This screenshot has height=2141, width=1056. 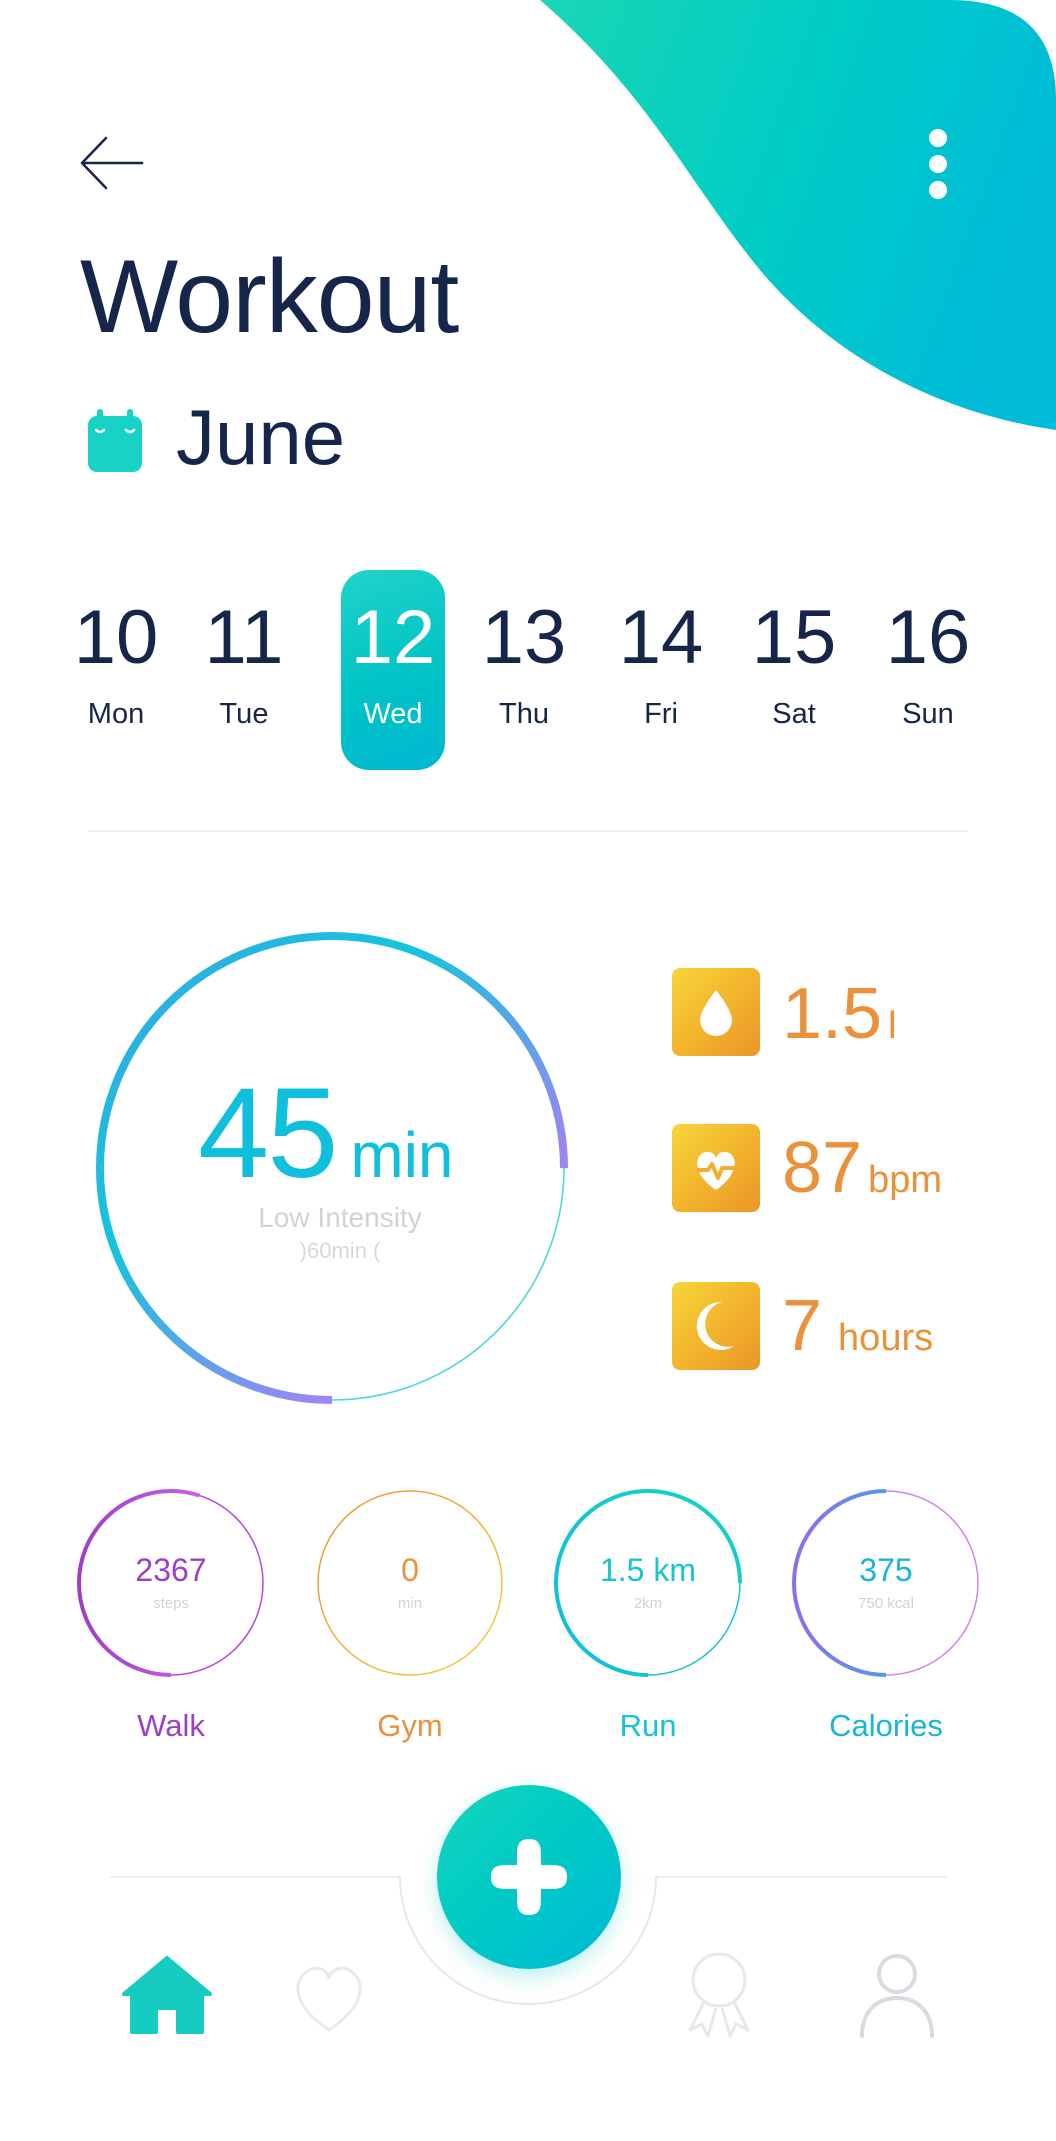 What do you see at coordinates (244, 714) in the screenshot?
I see `day-of-week: Tue` at bounding box center [244, 714].